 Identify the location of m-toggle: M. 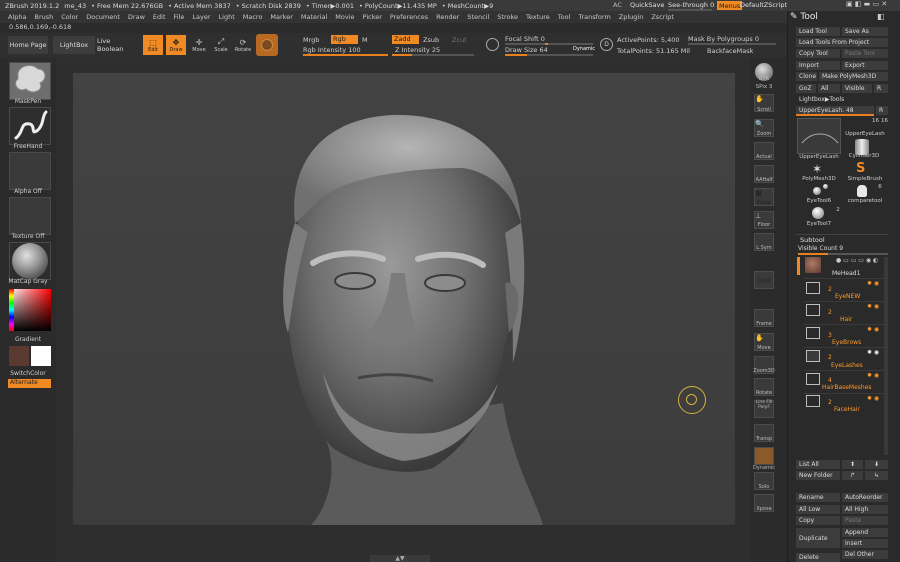
(365, 40).